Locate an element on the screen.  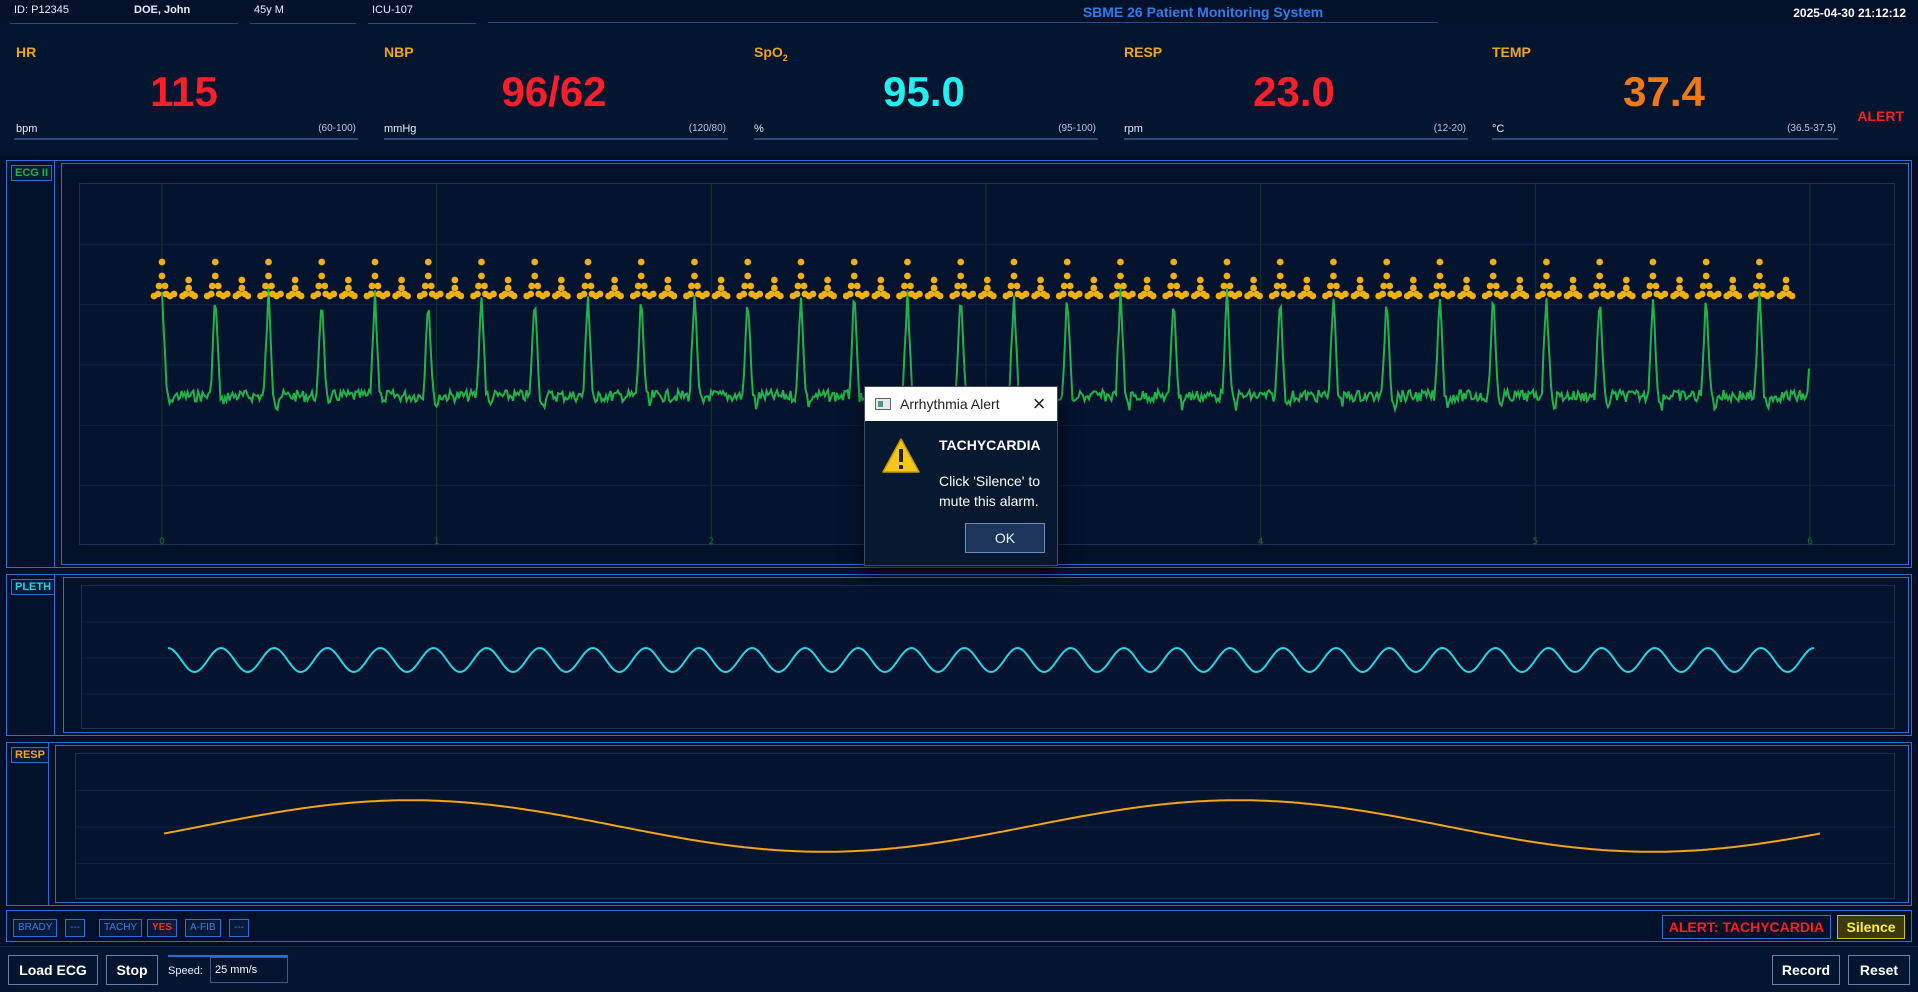
close-icon: × is located at coordinates (1039, 404).